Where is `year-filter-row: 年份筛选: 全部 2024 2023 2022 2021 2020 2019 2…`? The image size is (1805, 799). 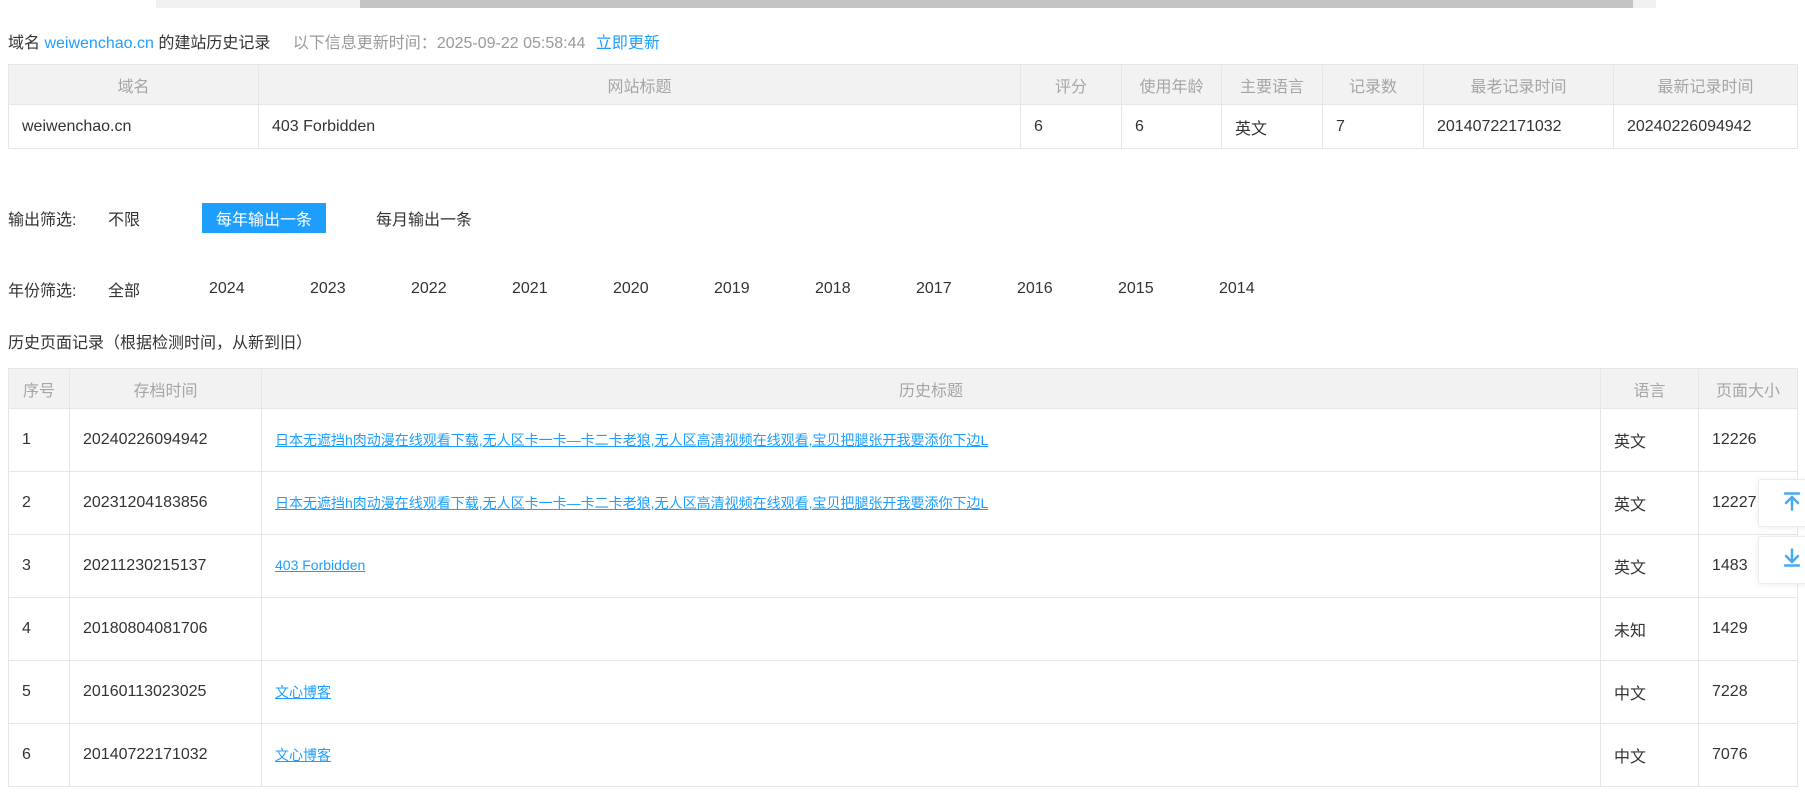
year-filter-row: 年份筛选: 全部 2024 2023 2022 2021 2020 2019 2… is located at coordinates (664, 289).